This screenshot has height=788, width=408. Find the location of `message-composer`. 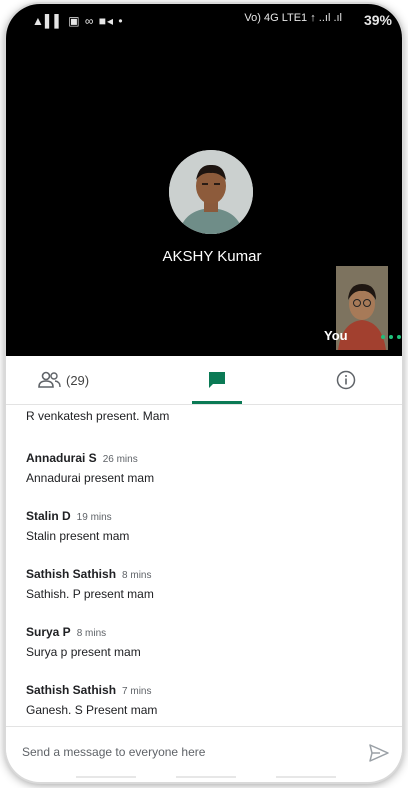

message-composer is located at coordinates (204, 752).